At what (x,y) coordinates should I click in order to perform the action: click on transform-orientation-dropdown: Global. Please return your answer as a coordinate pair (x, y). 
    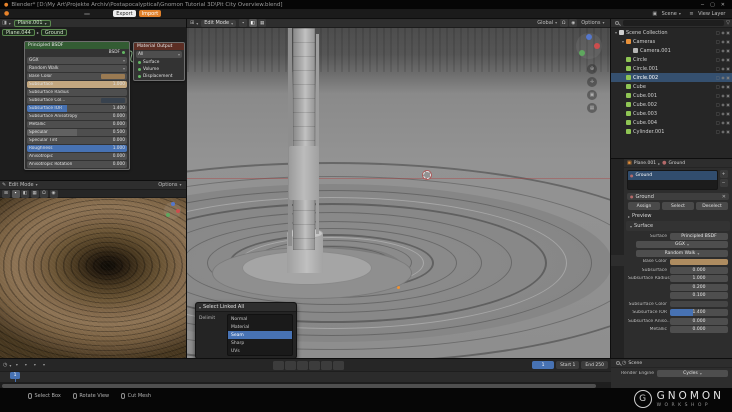
    Looking at the image, I should click on (547, 23).